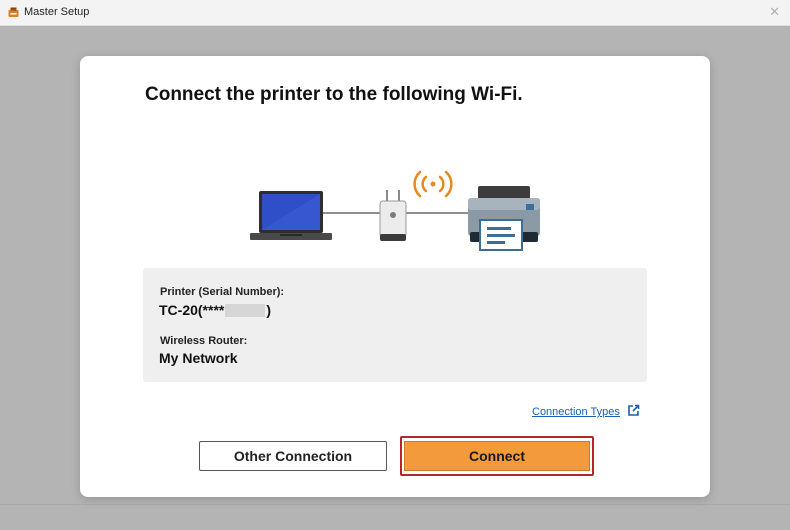  Describe the element at coordinates (13, 12) in the screenshot. I see `app-icon` at that location.